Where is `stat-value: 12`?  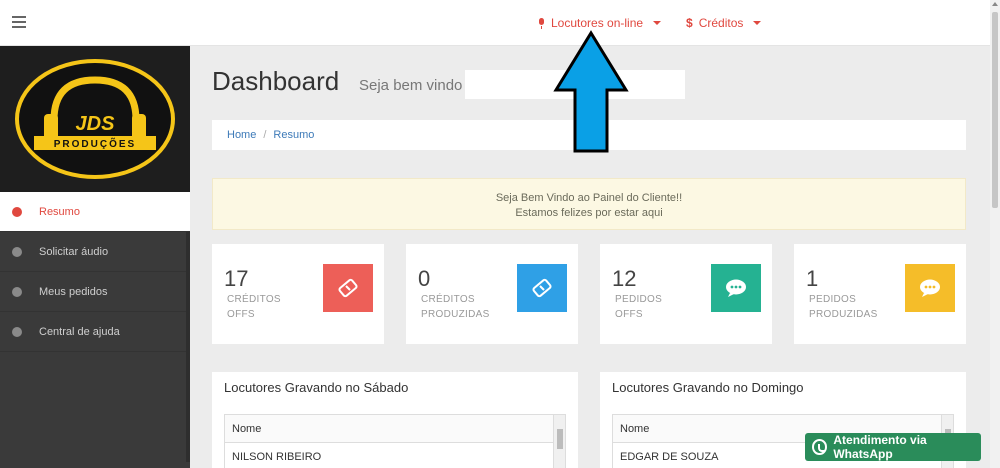
stat-value: 12 is located at coordinates (624, 278).